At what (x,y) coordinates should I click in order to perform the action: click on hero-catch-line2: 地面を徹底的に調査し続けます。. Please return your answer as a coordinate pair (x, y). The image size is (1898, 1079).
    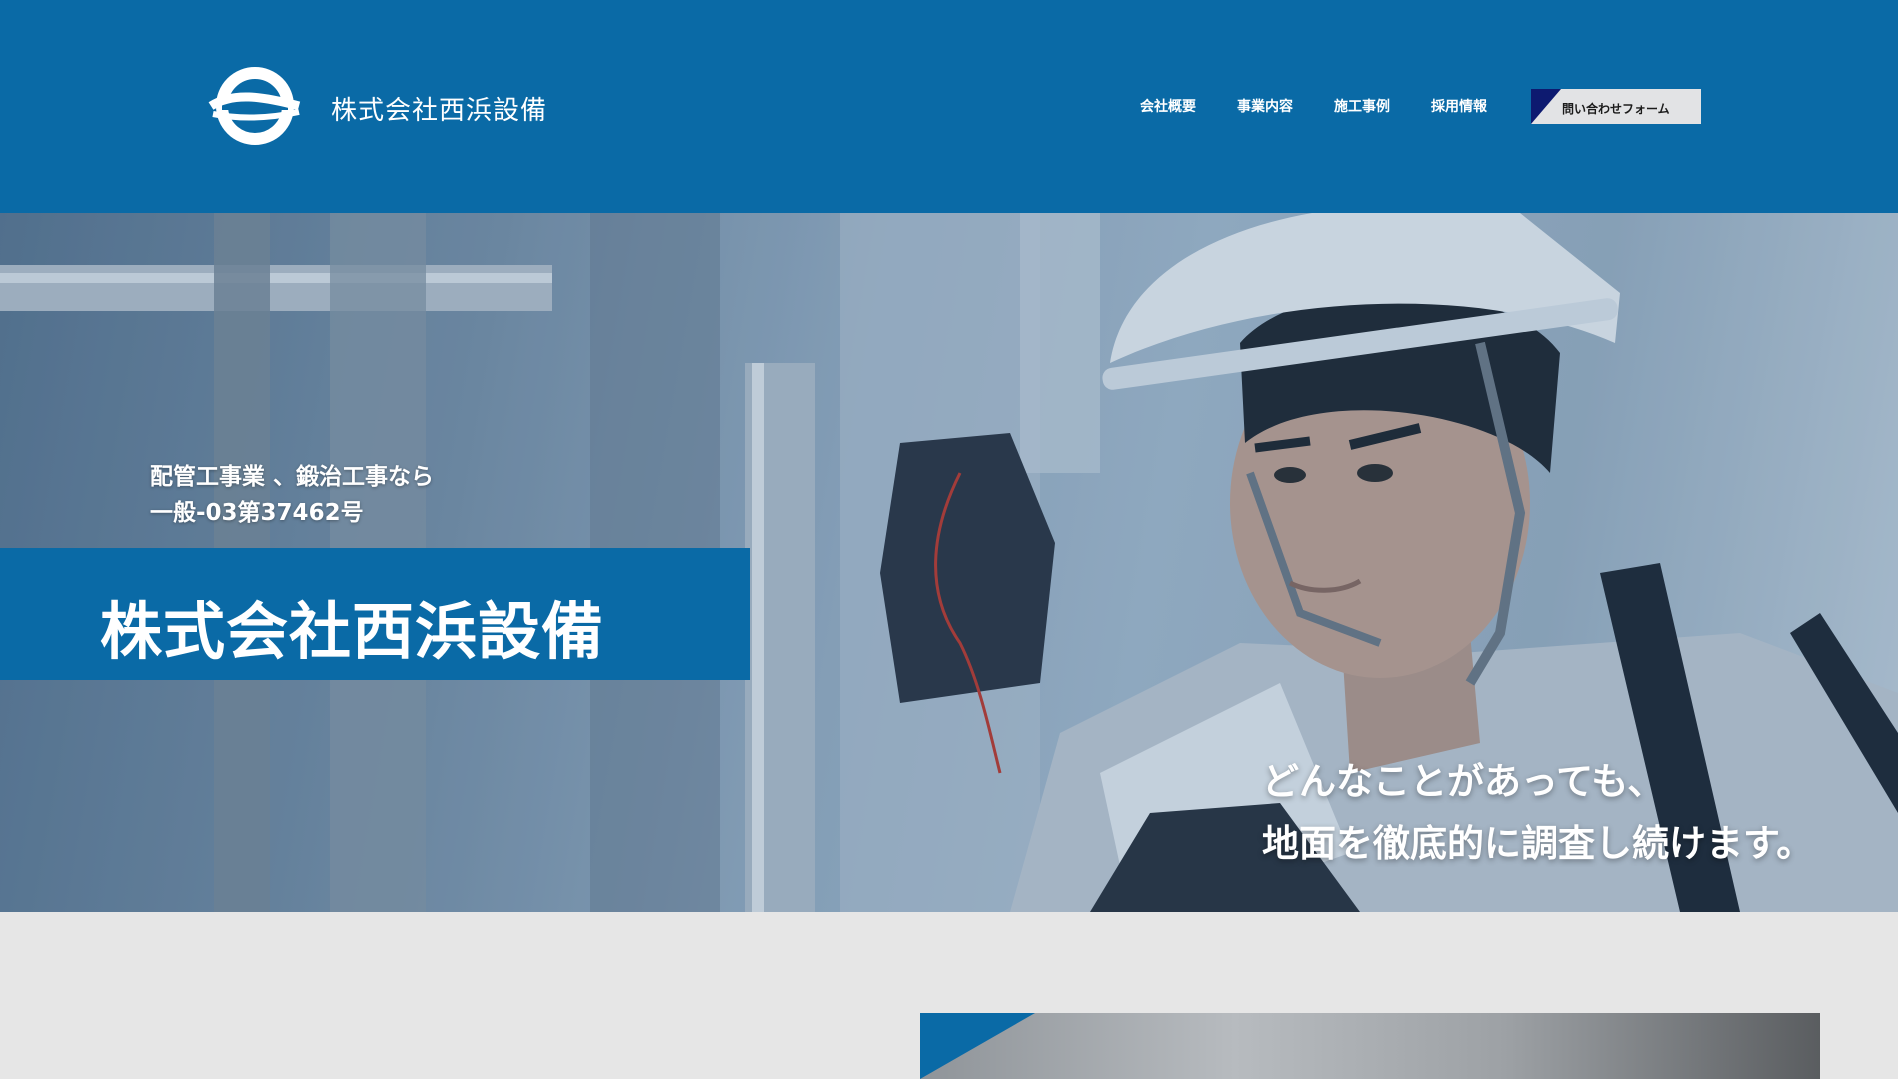
    Looking at the image, I should click on (1538, 843).